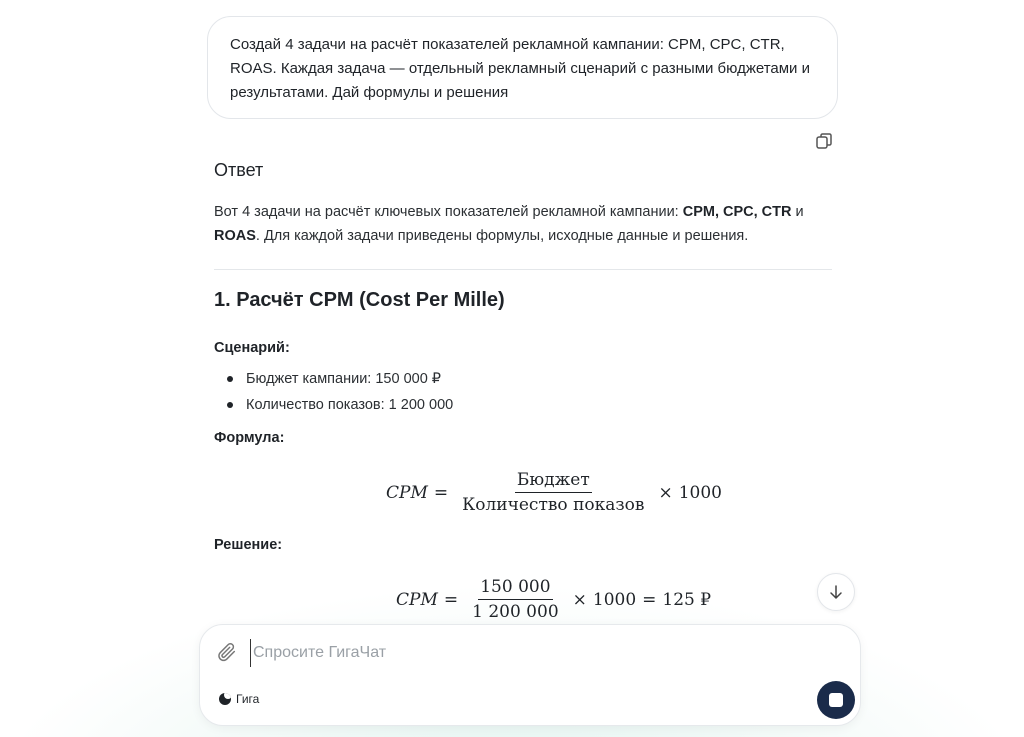 This screenshot has width=1024, height=737. I want to click on chat-input, so click(522, 653).